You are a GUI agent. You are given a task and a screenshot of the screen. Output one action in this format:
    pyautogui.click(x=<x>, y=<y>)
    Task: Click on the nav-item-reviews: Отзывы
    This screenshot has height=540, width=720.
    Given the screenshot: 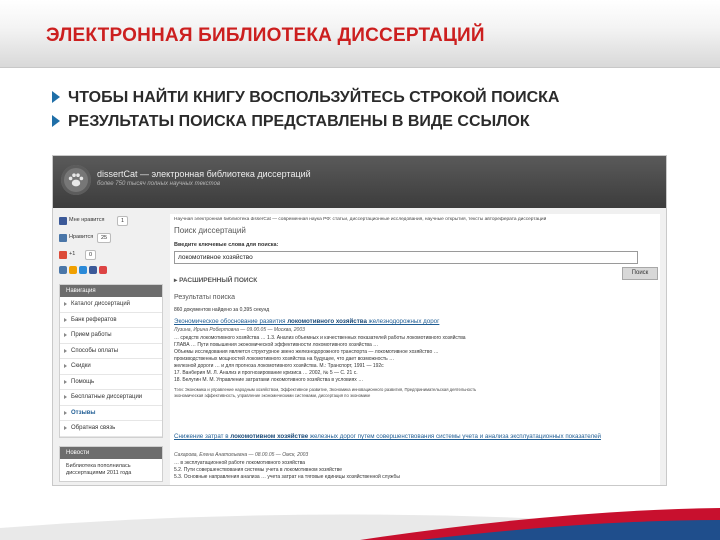 What is the action you would take?
    pyautogui.click(x=111, y=413)
    